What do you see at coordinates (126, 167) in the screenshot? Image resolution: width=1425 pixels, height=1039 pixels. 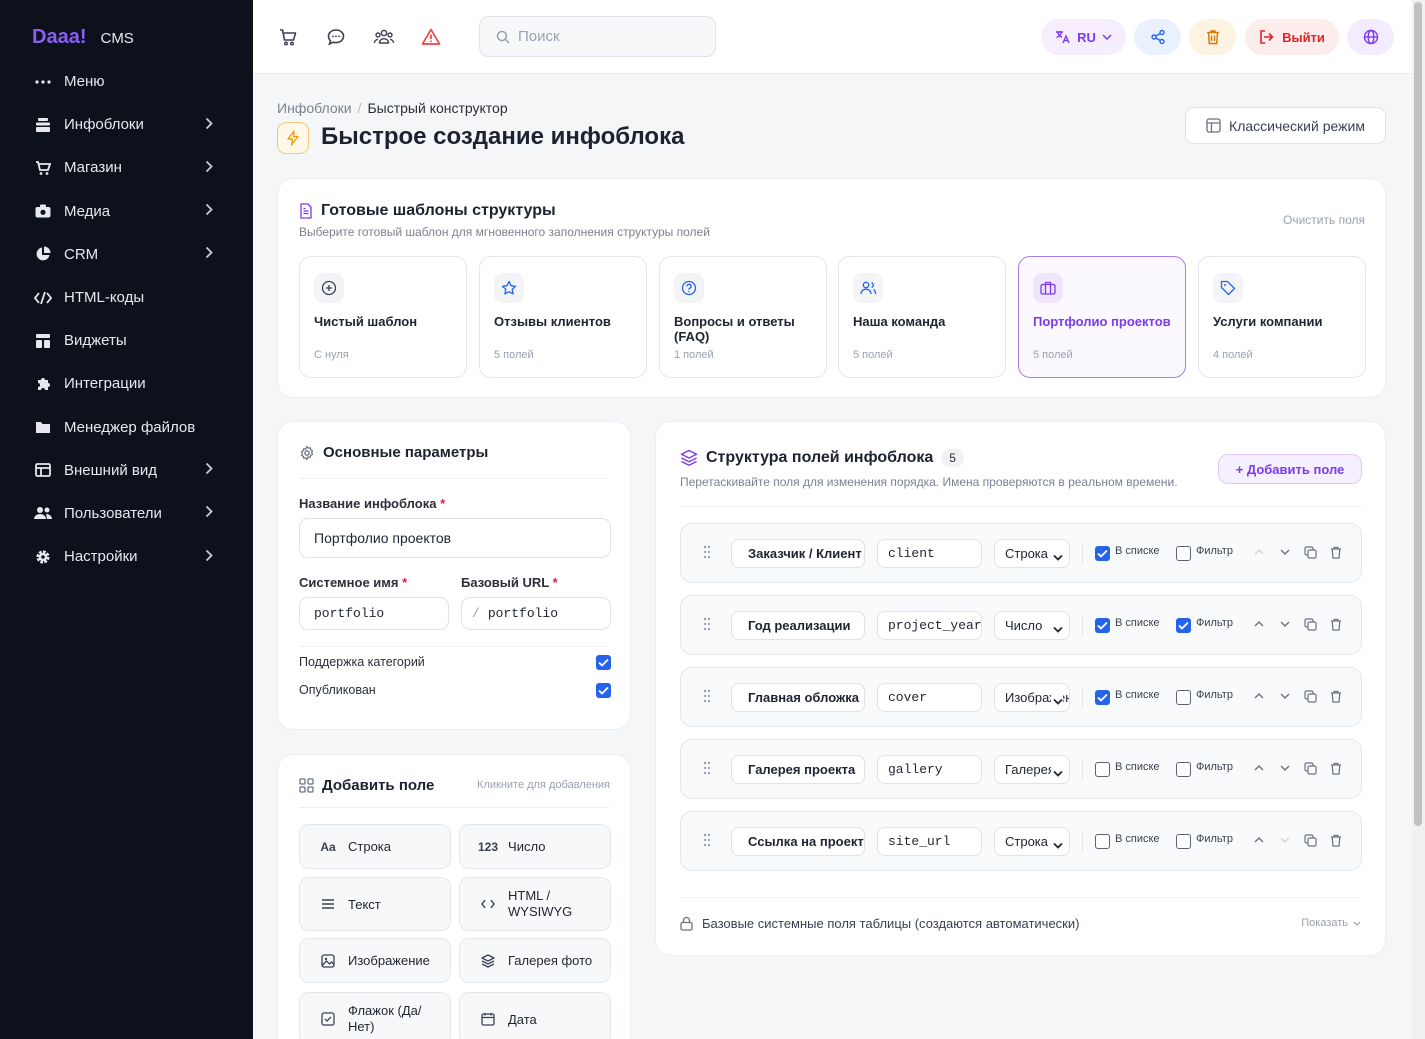 I see `sidebar-item-shop: Магазин` at bounding box center [126, 167].